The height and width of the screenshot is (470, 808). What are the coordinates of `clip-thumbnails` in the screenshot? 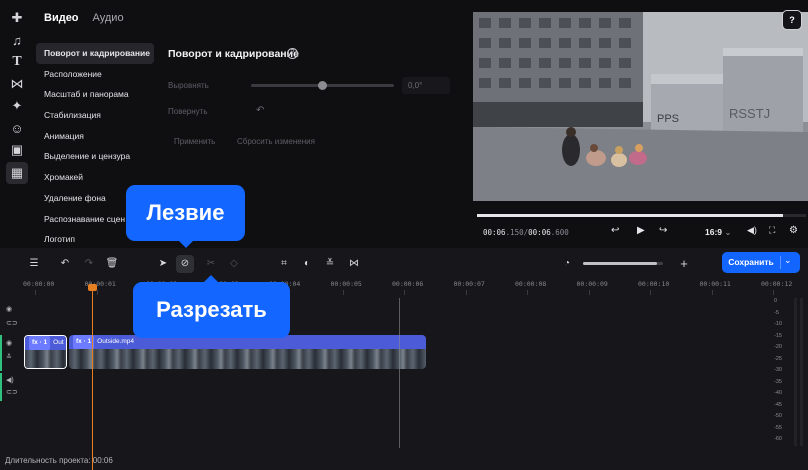 It's located at (45, 359).